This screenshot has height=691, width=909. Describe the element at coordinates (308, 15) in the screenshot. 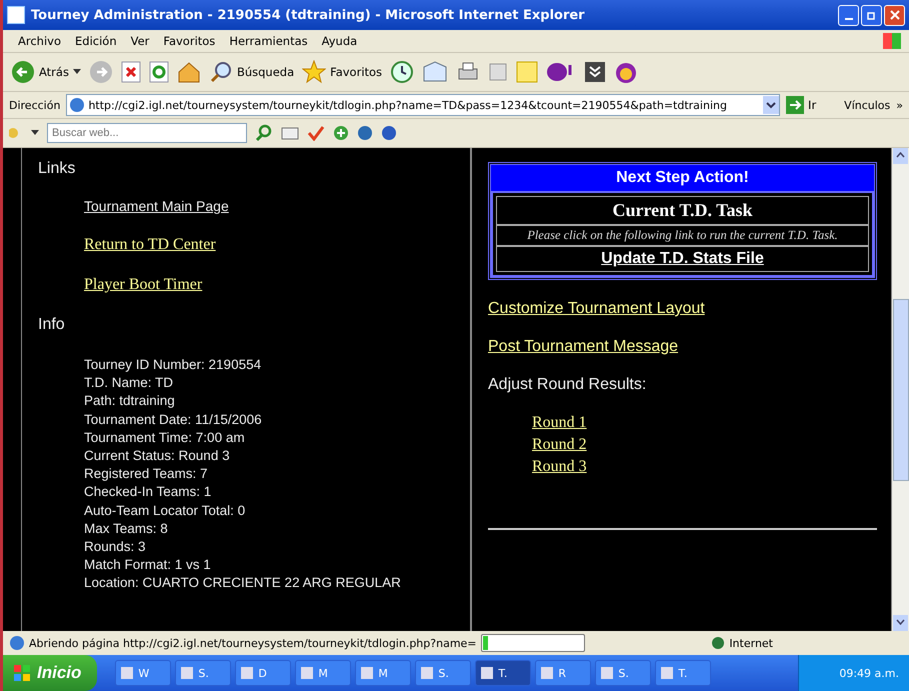

I see `window-title: Tourney Administration - 2190554 (tdtraining) - Microsoft Internet Explorer` at that location.